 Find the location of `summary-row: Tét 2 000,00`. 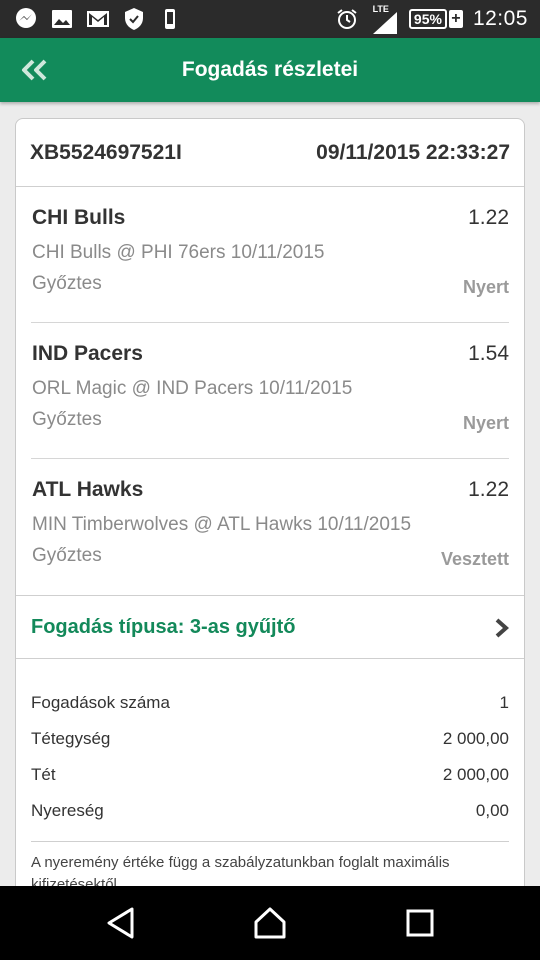

summary-row: Tét 2 000,00 is located at coordinates (270, 775).